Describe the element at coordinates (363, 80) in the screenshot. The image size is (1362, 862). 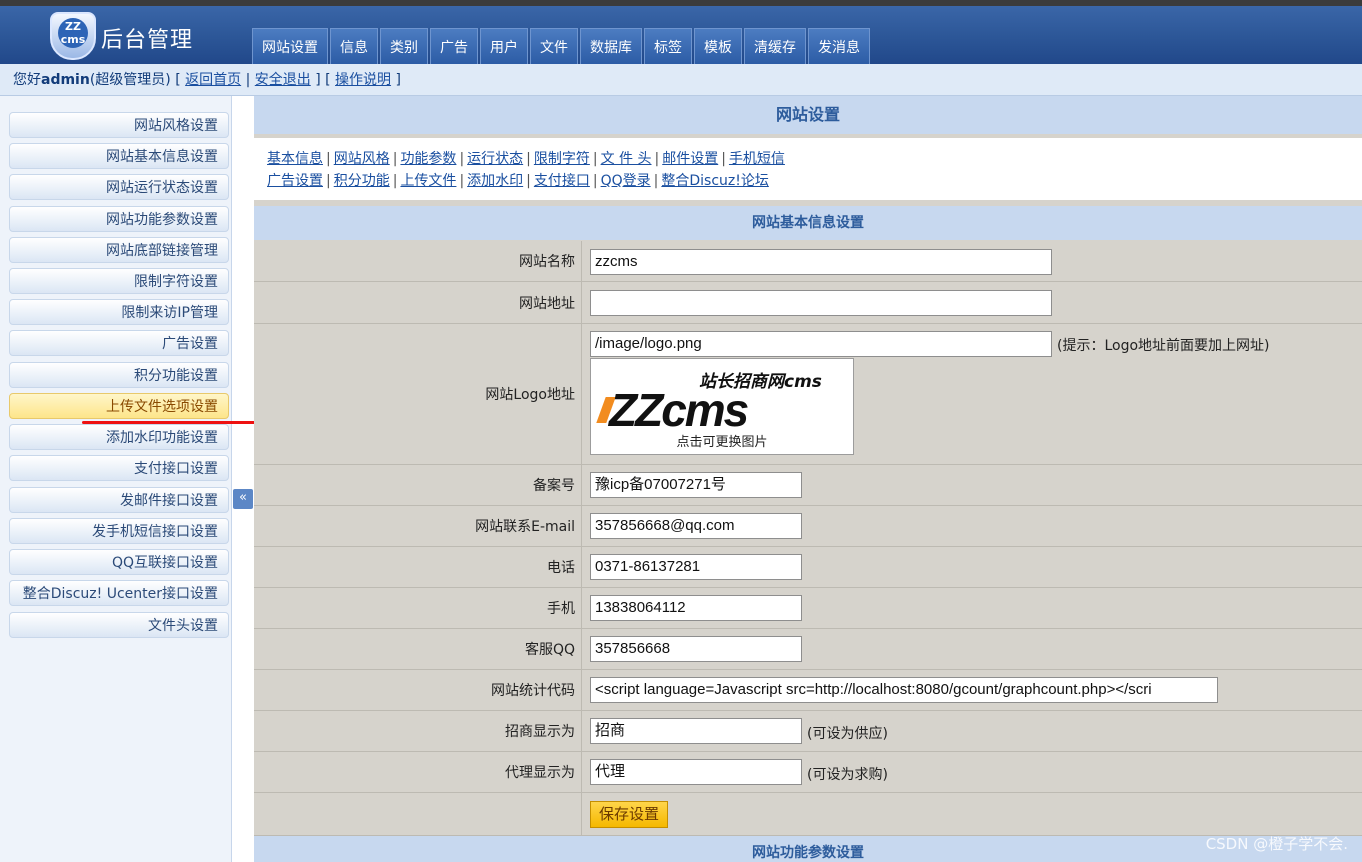
I see `link-help: 操作说明` at that location.